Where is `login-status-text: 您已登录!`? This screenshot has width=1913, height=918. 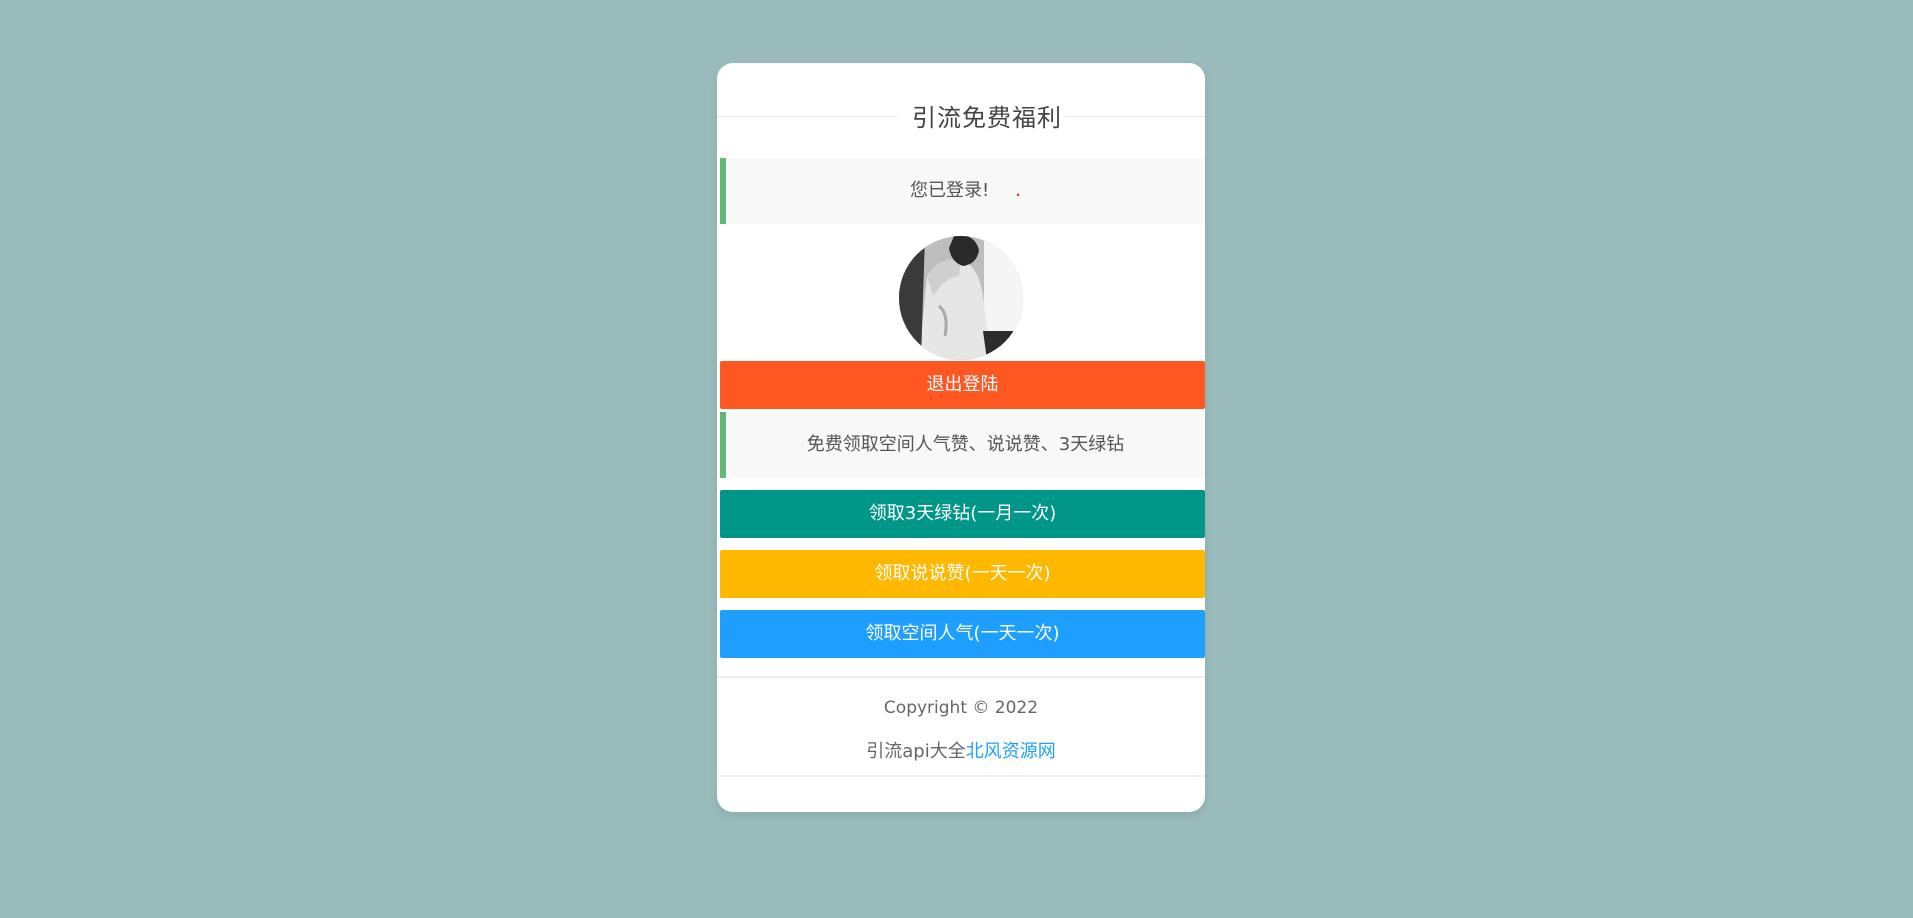 login-status-text: 您已登录! is located at coordinates (950, 190).